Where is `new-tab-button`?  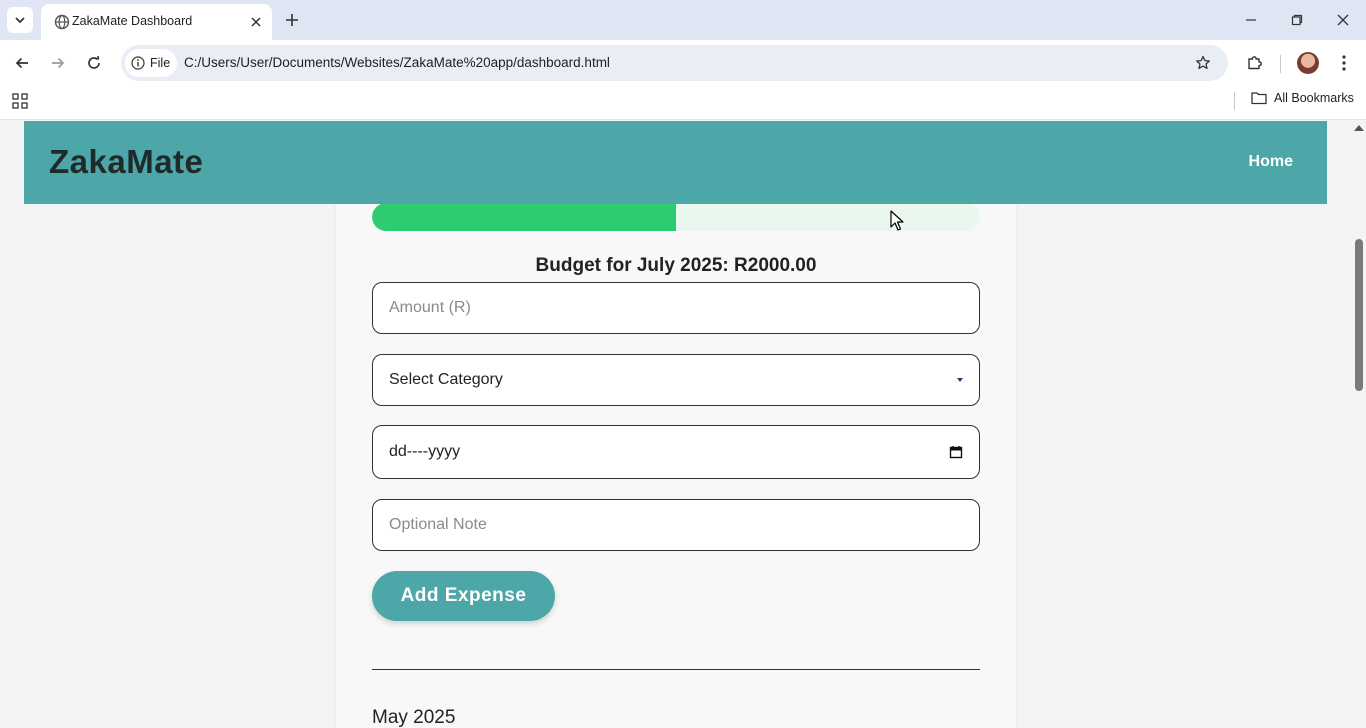 new-tab-button is located at coordinates (292, 20).